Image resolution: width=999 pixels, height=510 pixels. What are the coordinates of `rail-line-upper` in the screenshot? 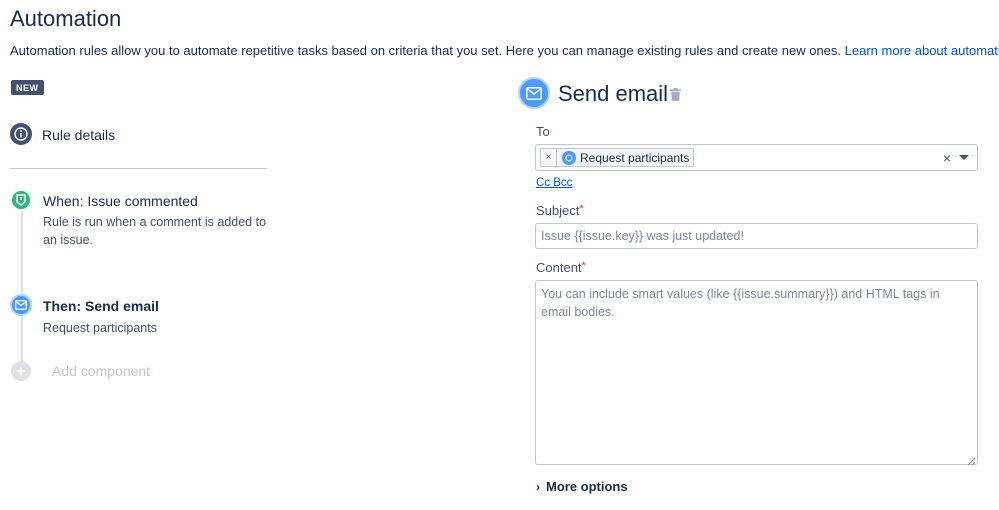 It's located at (22, 252).